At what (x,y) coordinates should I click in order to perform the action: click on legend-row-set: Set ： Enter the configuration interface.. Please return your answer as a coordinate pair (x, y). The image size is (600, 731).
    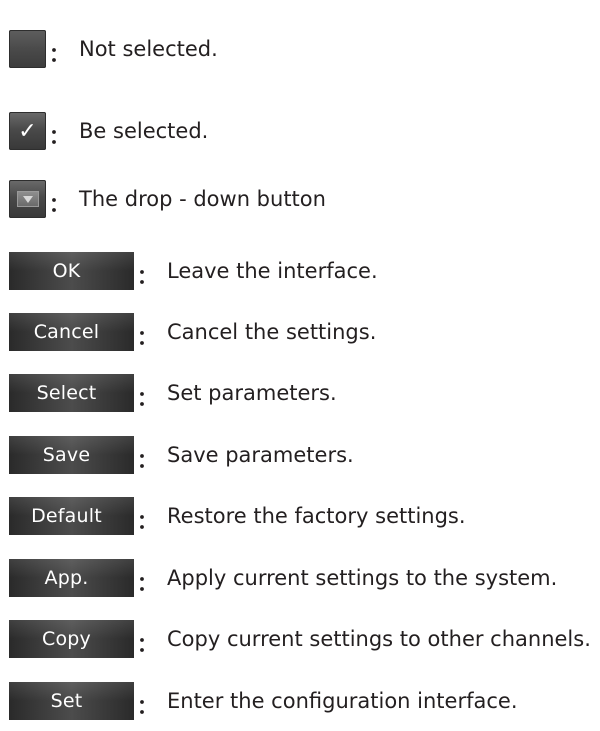
    Looking at the image, I should click on (263, 701).